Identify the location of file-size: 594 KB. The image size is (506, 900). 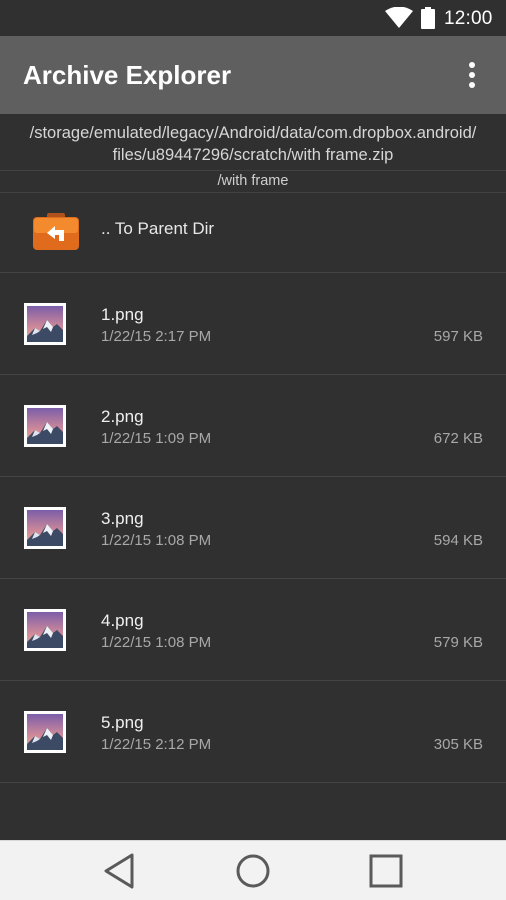
(458, 540).